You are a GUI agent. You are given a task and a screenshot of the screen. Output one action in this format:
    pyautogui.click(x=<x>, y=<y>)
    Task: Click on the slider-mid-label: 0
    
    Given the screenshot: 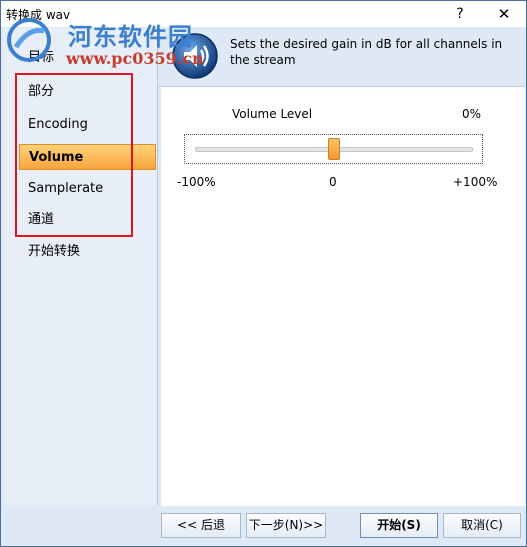 What is the action you would take?
    pyautogui.click(x=333, y=182)
    